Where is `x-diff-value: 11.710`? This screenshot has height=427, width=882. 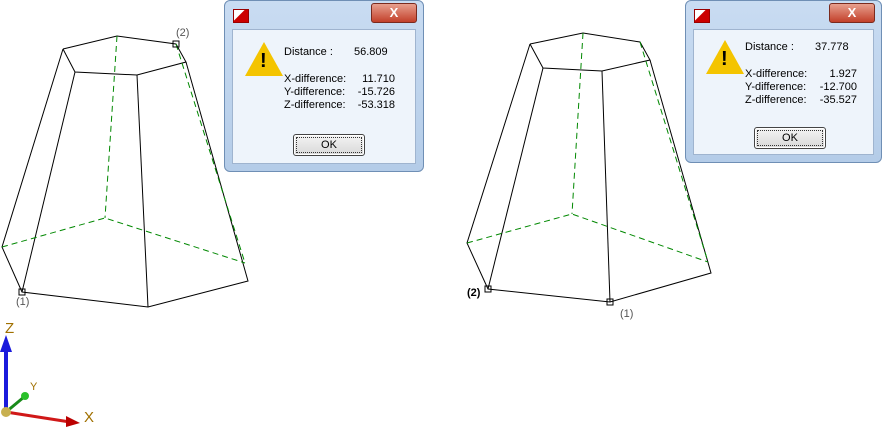
x-diff-value: 11.710 is located at coordinates (378, 79).